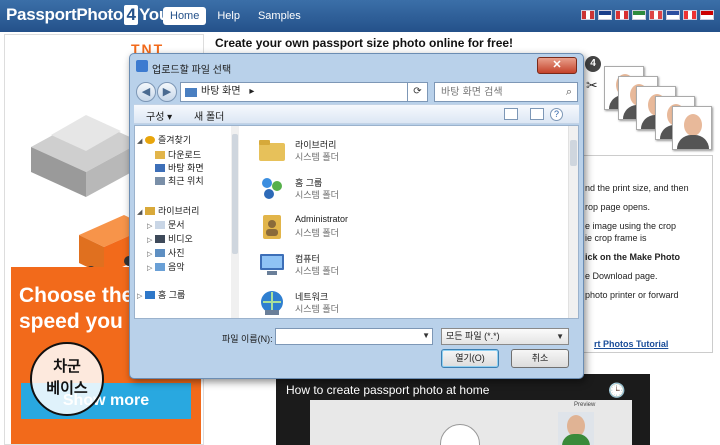  What do you see at coordinates (540, 358) in the screenshot?
I see `cancel-button: 취소` at bounding box center [540, 358].